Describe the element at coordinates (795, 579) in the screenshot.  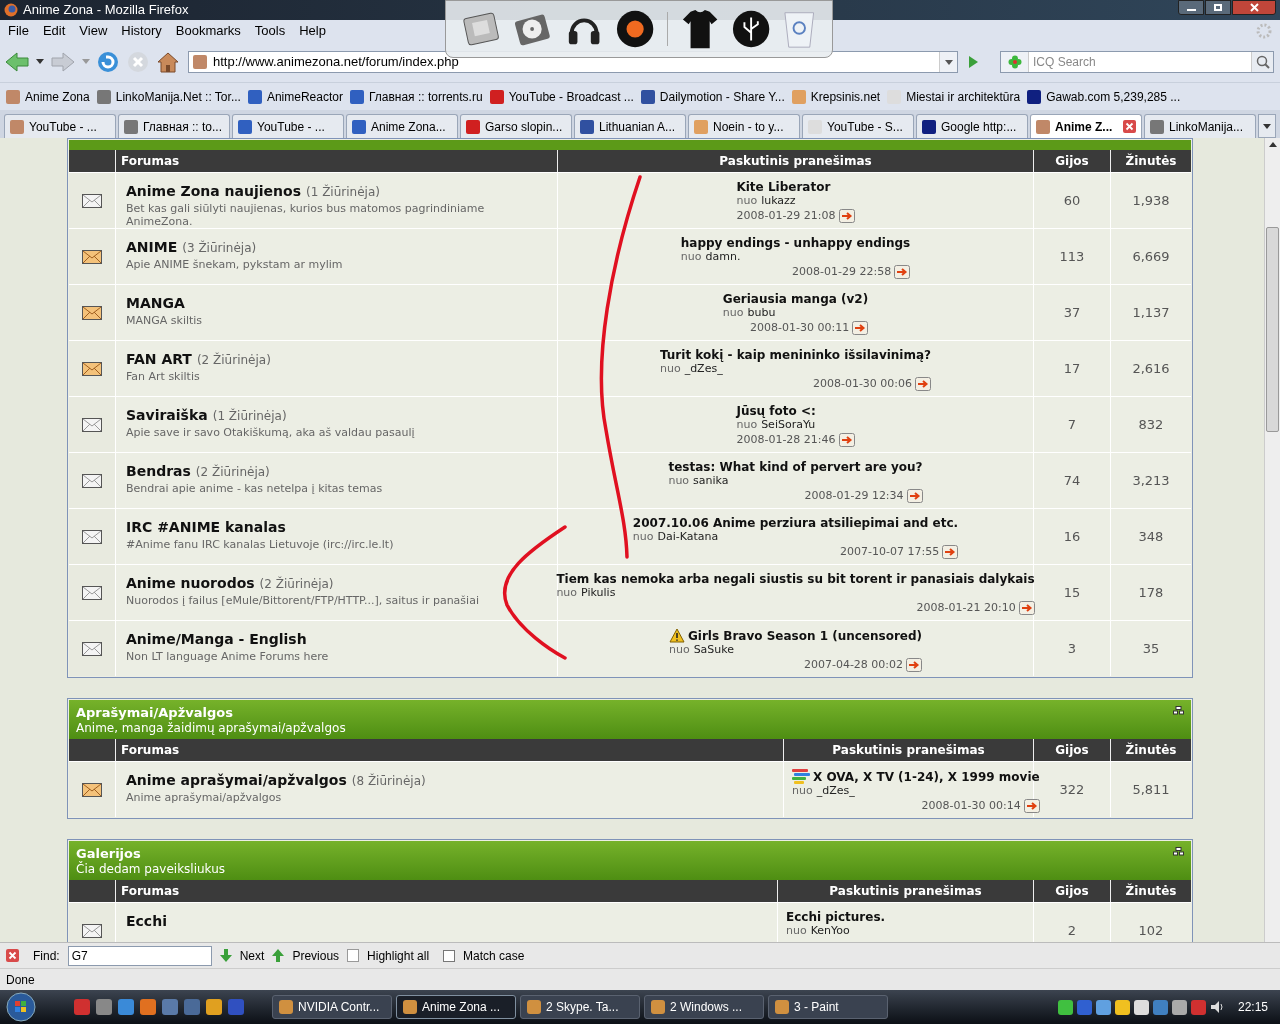
I see `last-post-title-link: Tiem kas nemoka arba negali siustis su bit torent ir panasiais dalykais` at that location.